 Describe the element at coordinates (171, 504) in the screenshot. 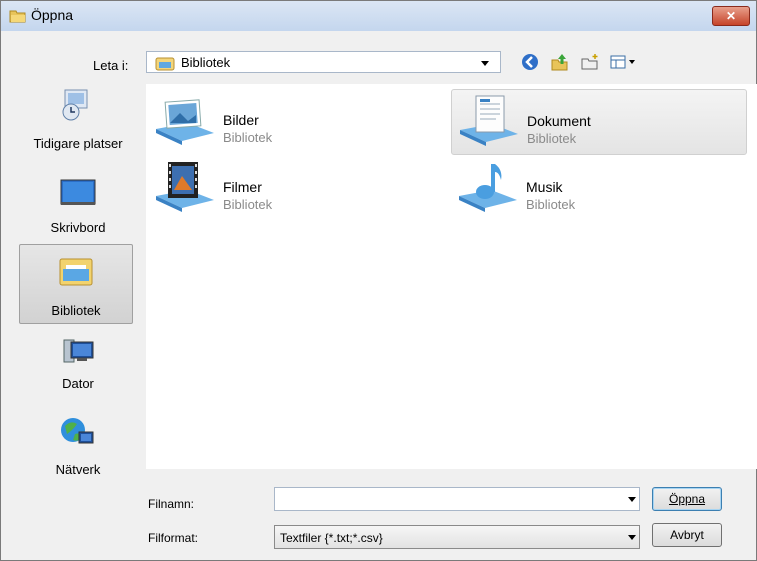

I see `filename-label: Filnamn:` at that location.